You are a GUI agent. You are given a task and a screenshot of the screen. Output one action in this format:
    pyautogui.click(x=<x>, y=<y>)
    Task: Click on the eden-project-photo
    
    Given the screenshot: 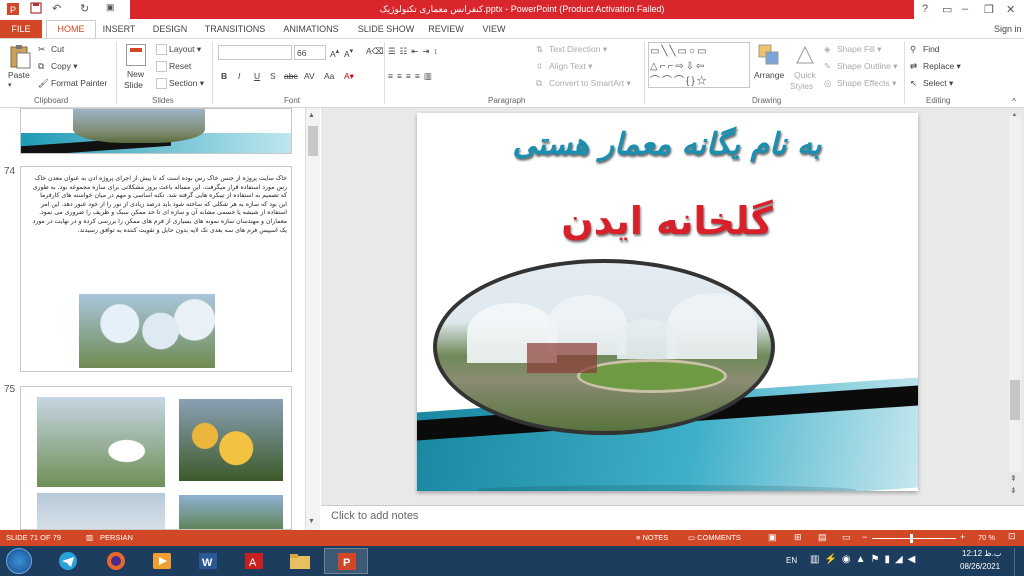 What is the action you would take?
    pyautogui.click(x=604, y=347)
    